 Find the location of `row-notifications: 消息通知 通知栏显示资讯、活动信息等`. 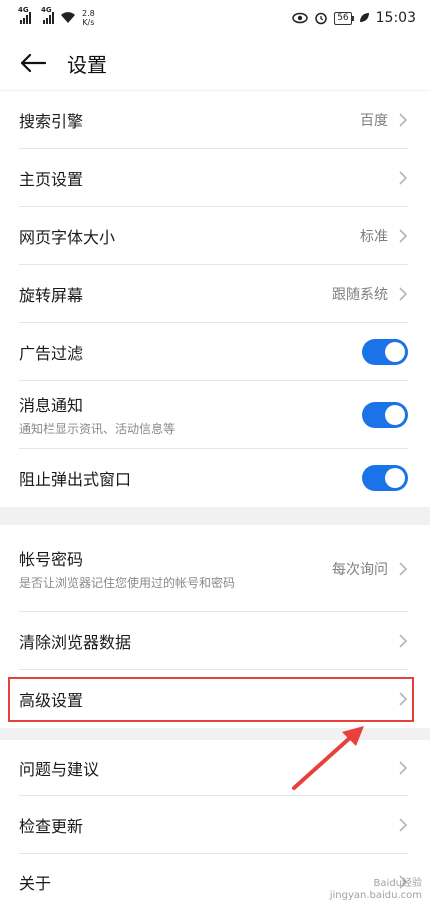

row-notifications: 消息通知 通知栏显示资讯、活动信息等 is located at coordinates (215, 415).